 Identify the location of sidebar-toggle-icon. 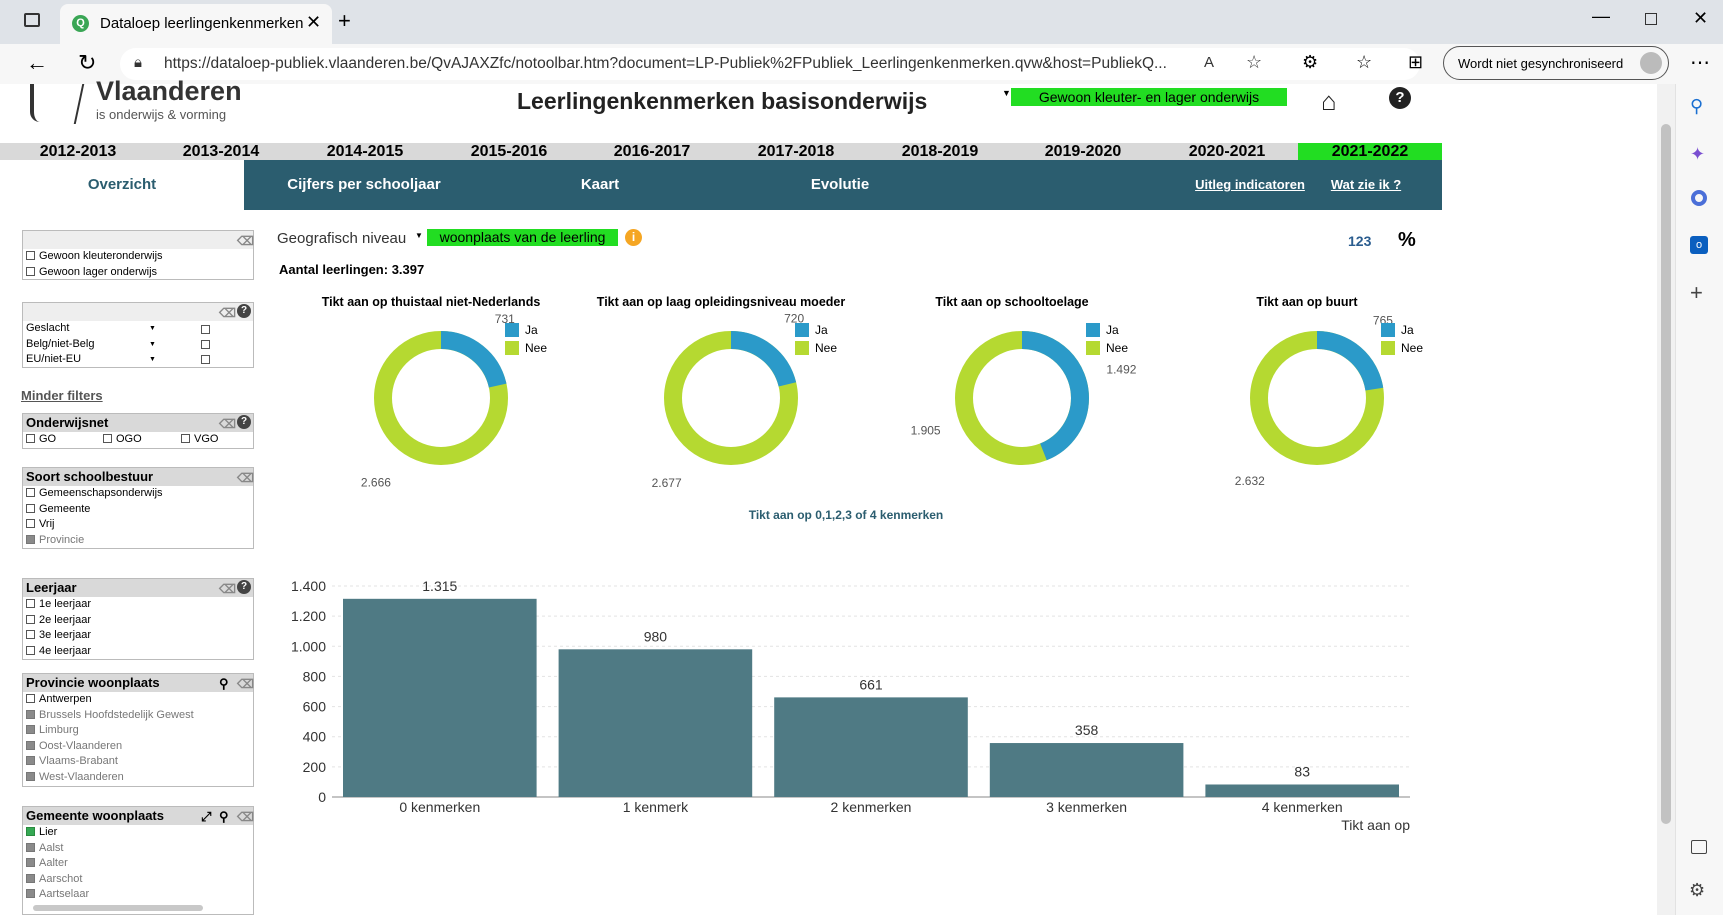
(1699, 847).